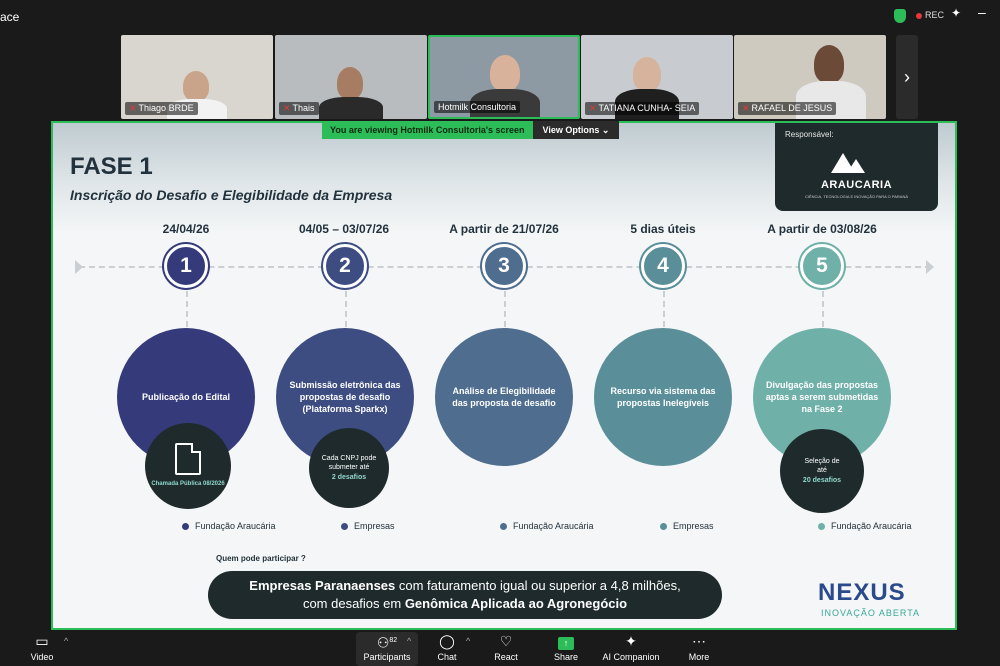  I want to click on eligibility-bold-1: Empresas Paranaenses, so click(322, 585).